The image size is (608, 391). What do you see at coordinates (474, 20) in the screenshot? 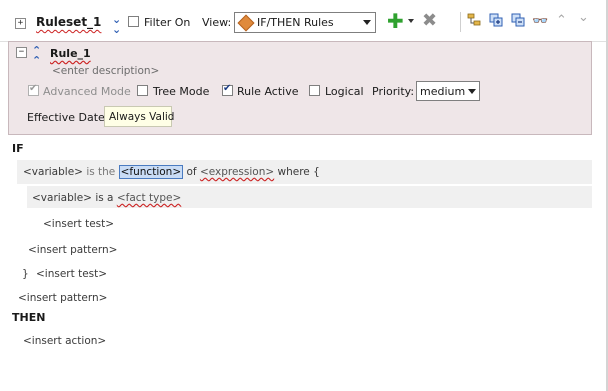
I see `tree-view-icon` at bounding box center [474, 20].